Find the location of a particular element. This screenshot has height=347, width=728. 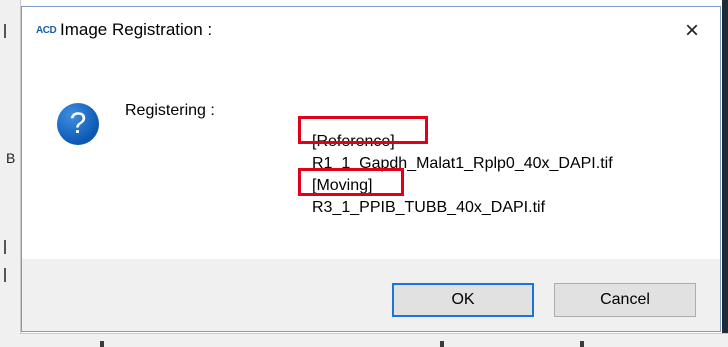

close-button: × is located at coordinates (692, 31).